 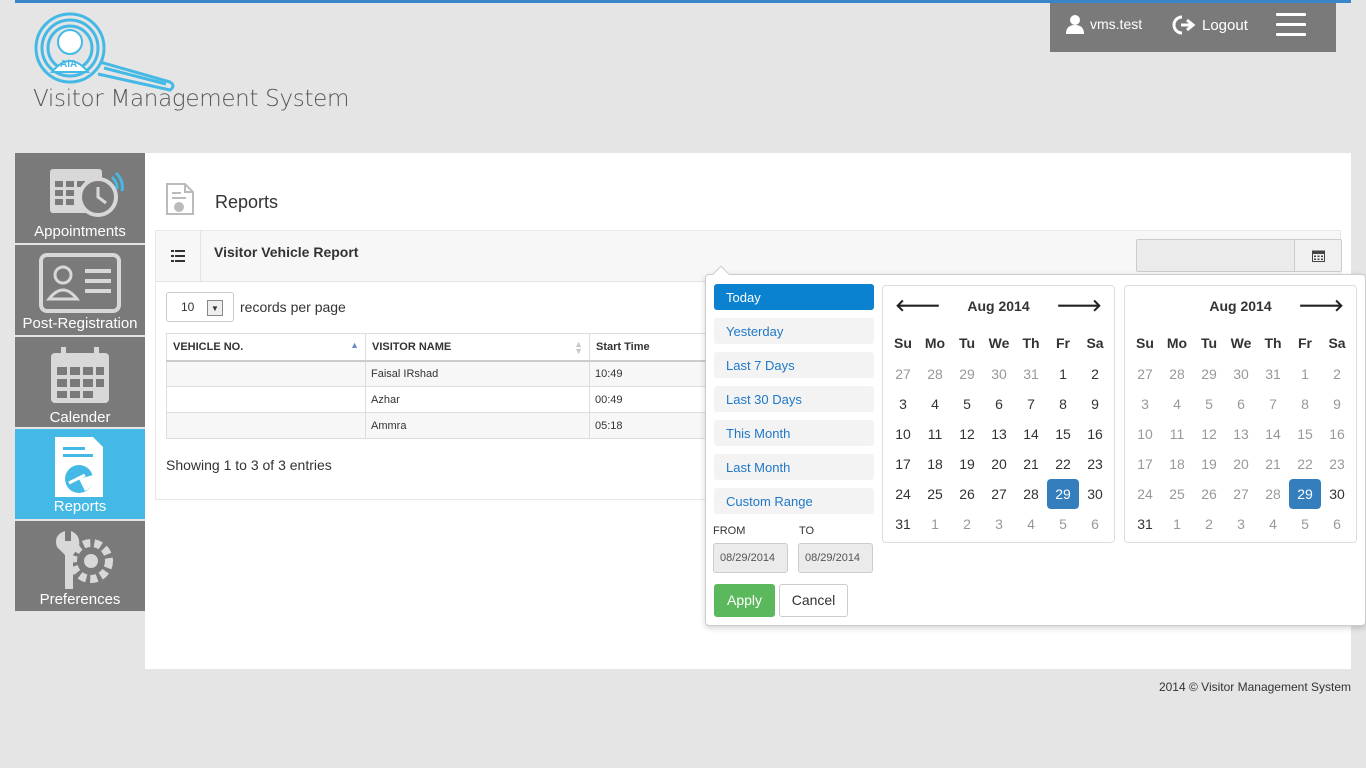 What do you see at coordinates (794, 501) in the screenshot?
I see `range-custom: Custom Range` at bounding box center [794, 501].